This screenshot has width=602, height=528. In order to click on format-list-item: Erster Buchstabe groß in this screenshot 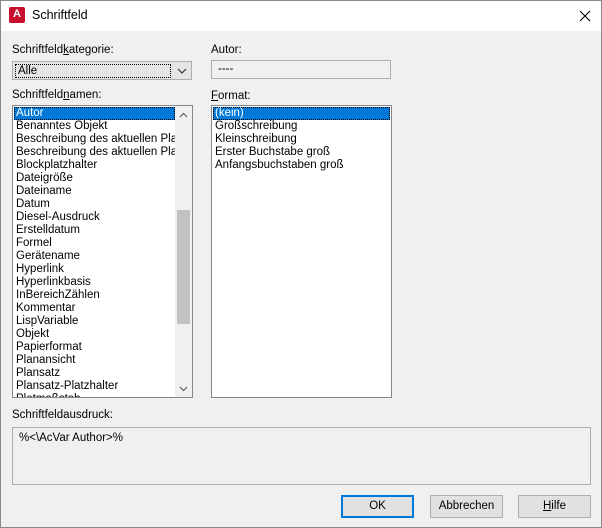, I will do `click(301, 152)`.